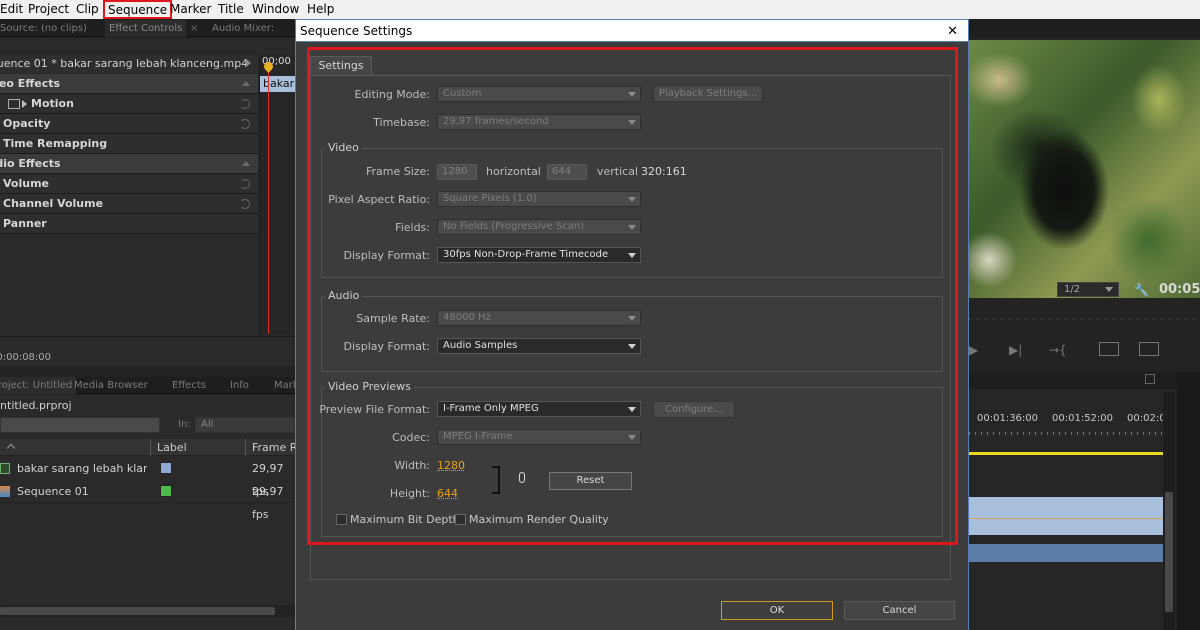  What do you see at coordinates (129, 124) in the screenshot?
I see `effect-opacity: Opacity` at bounding box center [129, 124].